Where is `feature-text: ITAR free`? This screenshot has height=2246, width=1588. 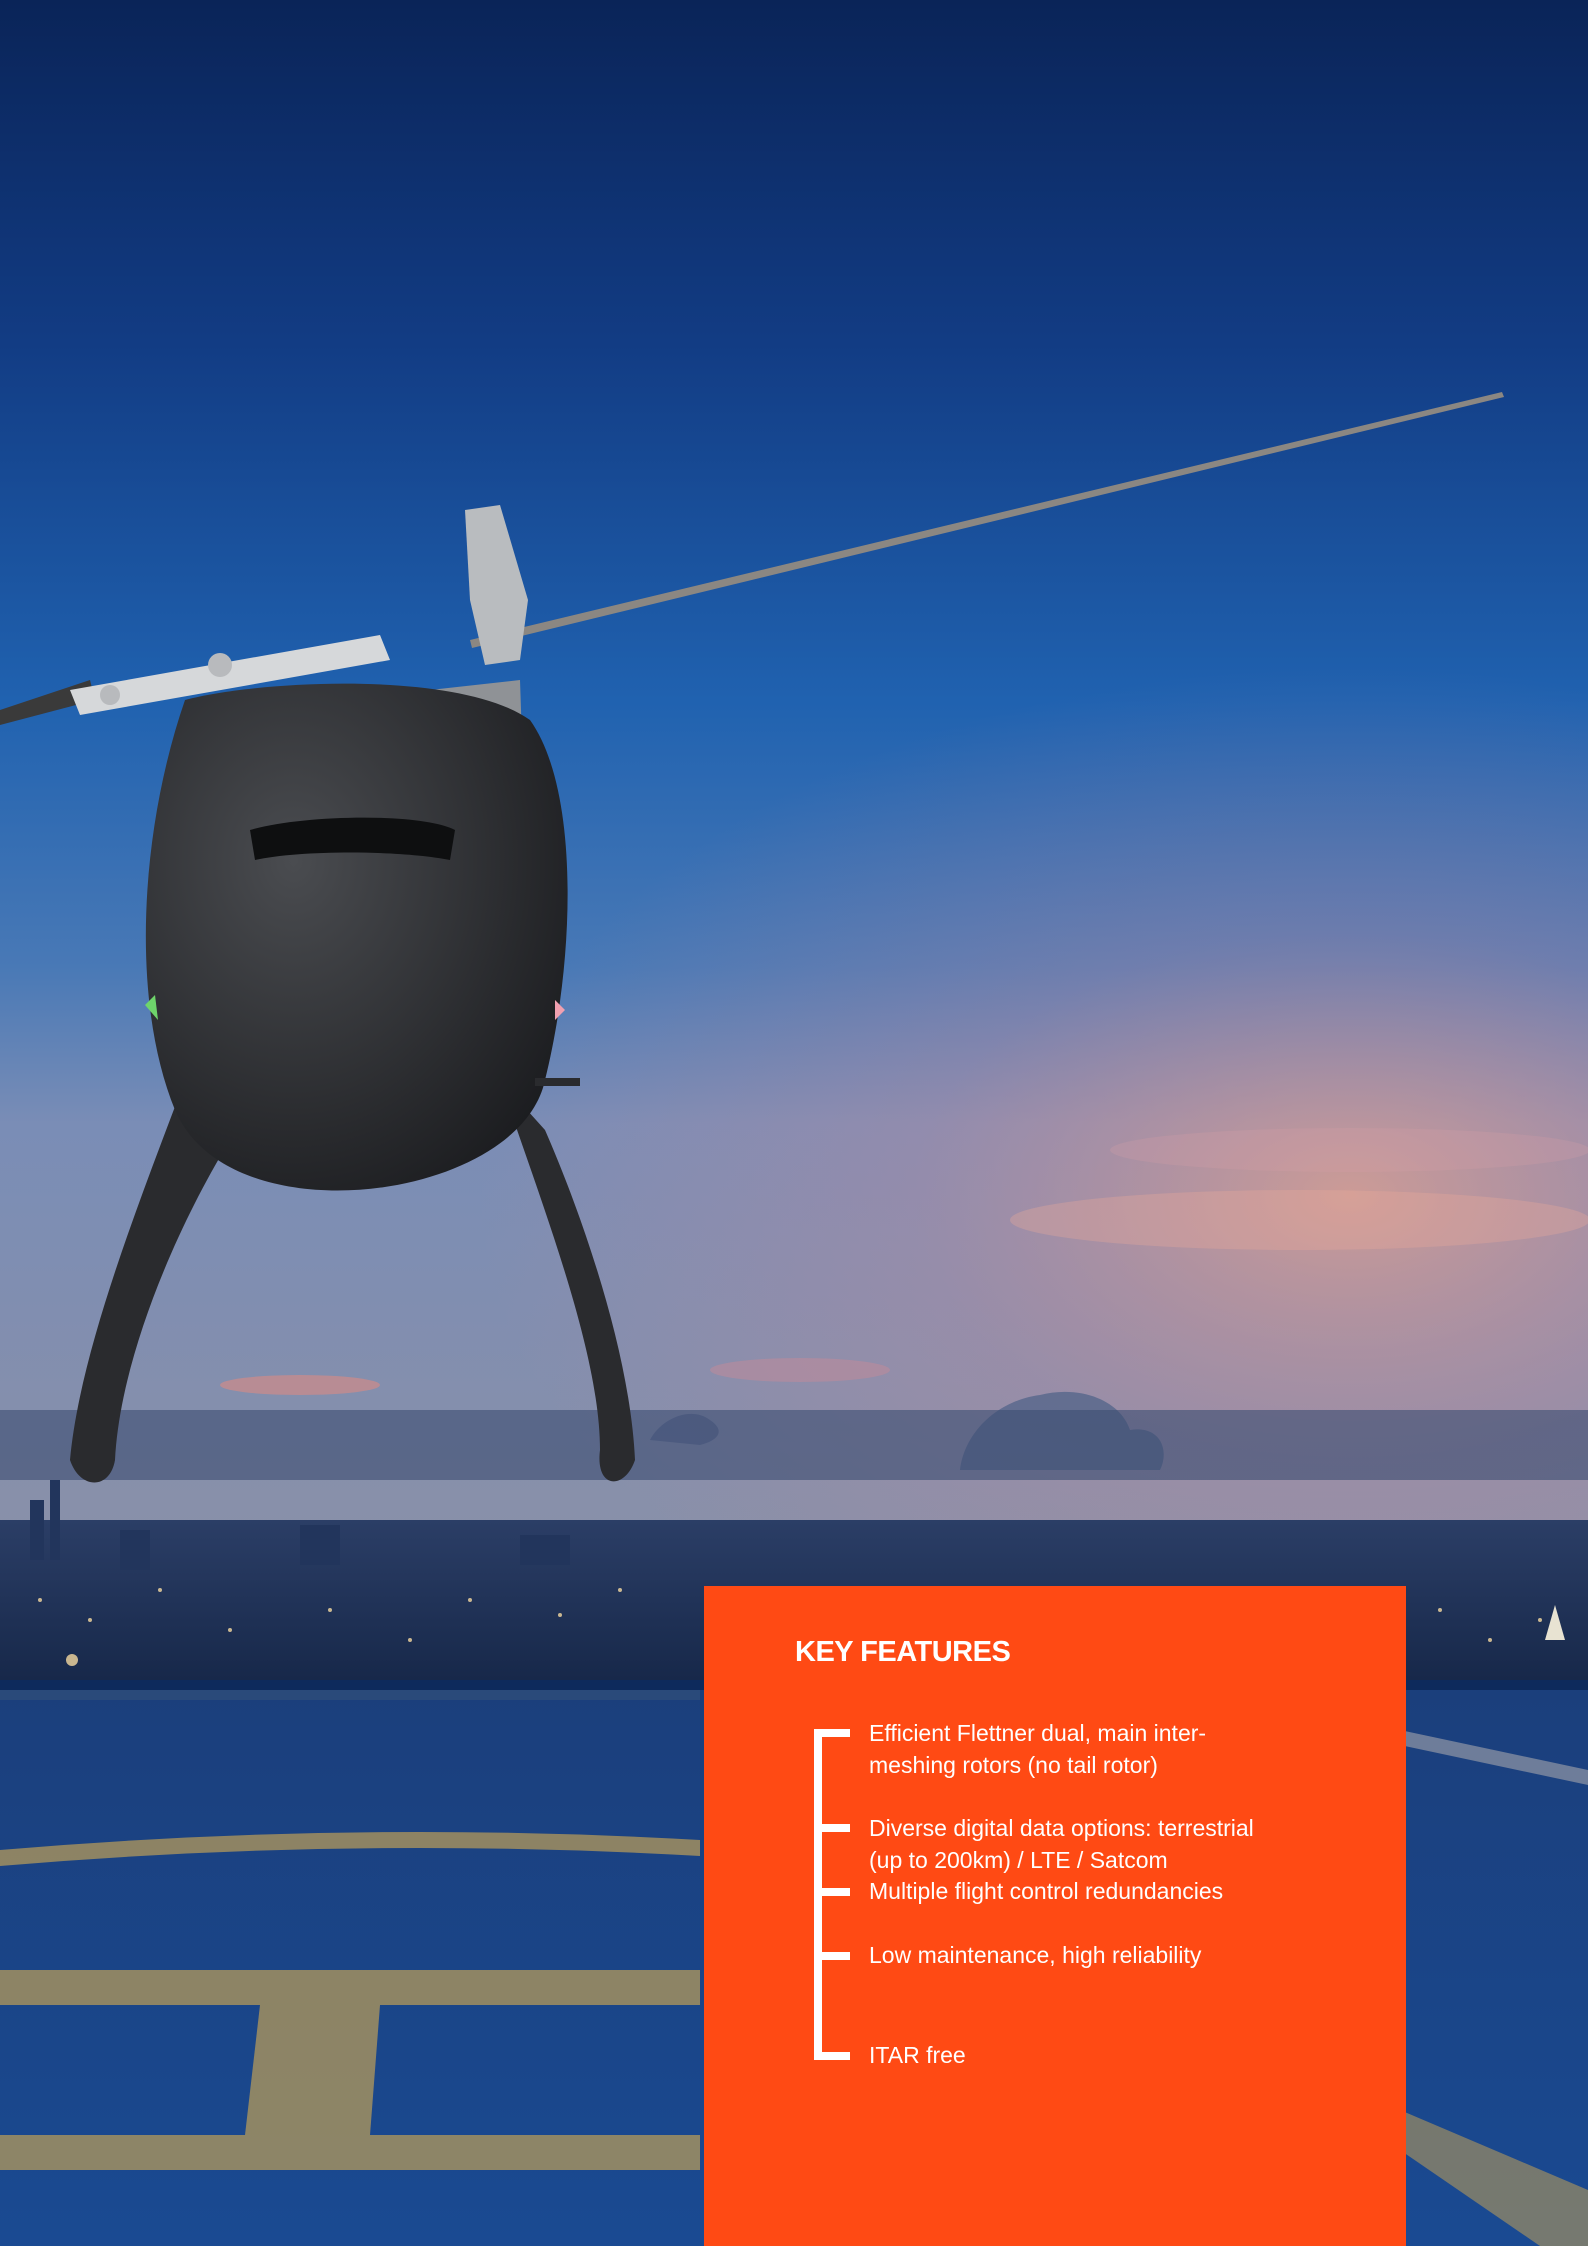
feature-text: ITAR free is located at coordinates (917, 2055).